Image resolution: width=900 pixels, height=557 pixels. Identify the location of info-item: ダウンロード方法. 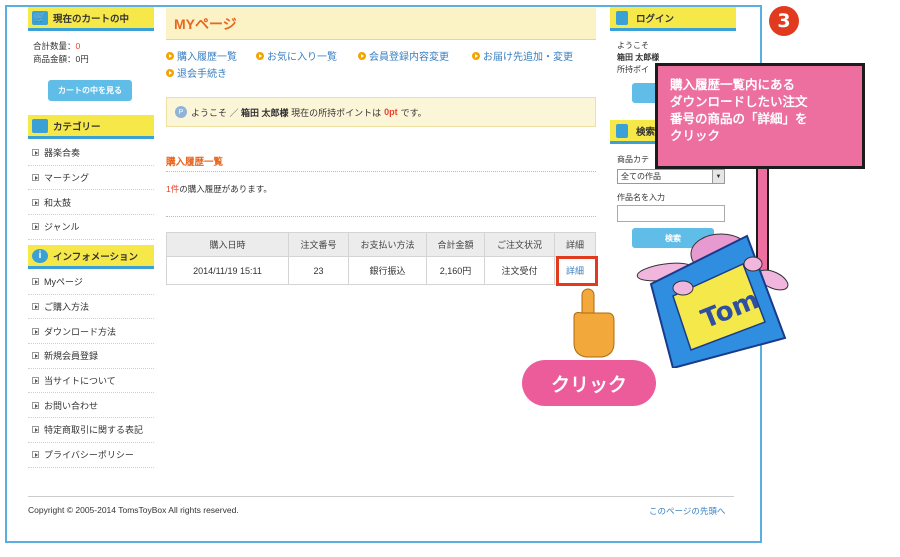
(91, 332).